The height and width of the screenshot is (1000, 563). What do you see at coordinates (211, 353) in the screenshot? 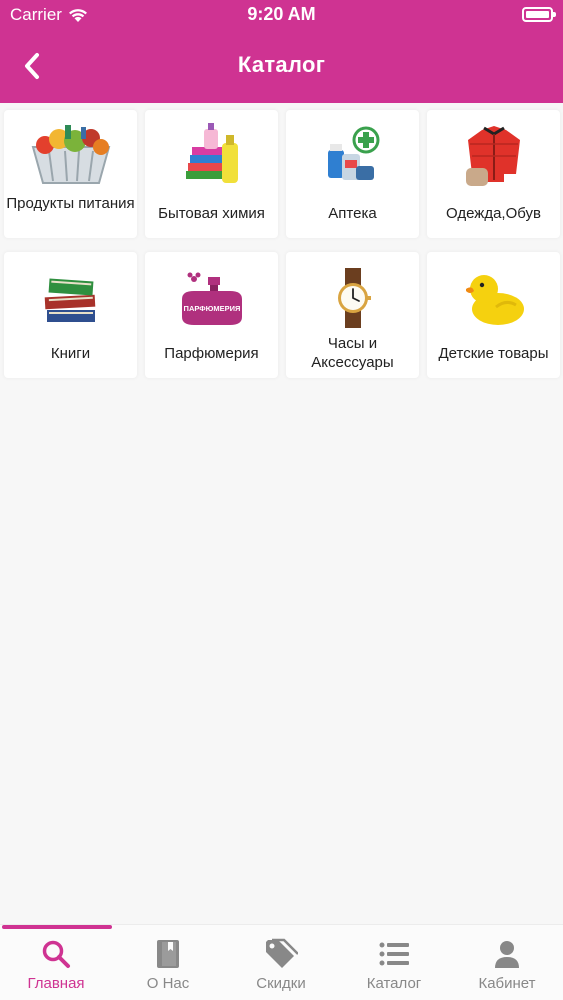
I see `catalog-item-label: Парфюмерия` at bounding box center [211, 353].